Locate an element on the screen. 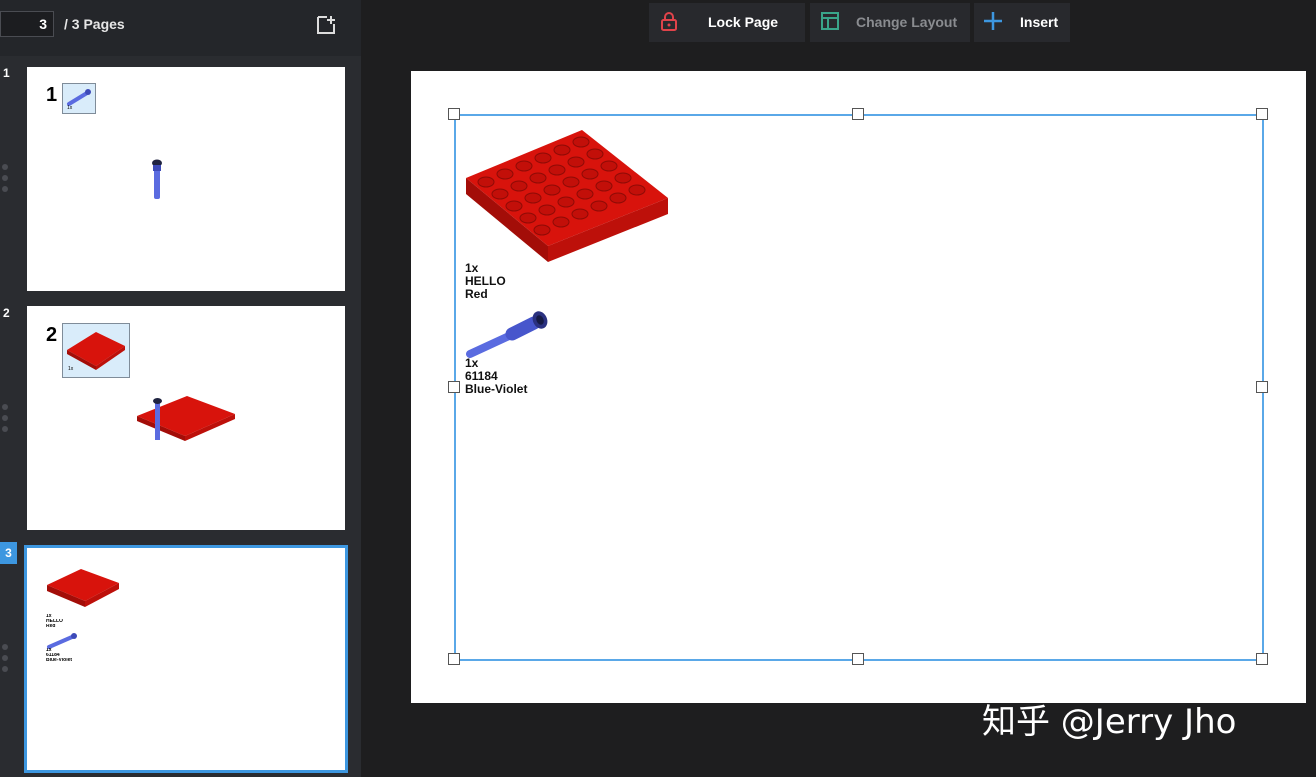  thumbnail-number: 3 is located at coordinates (8, 553).